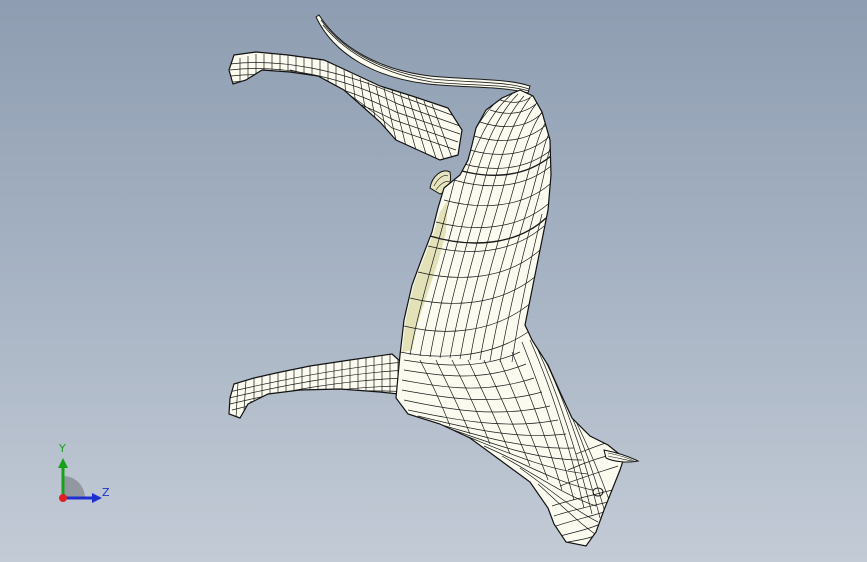 Image resolution: width=867 pixels, height=562 pixels. Describe the element at coordinates (345, 106) in the screenshot. I see `hind-leg-surface` at that location.